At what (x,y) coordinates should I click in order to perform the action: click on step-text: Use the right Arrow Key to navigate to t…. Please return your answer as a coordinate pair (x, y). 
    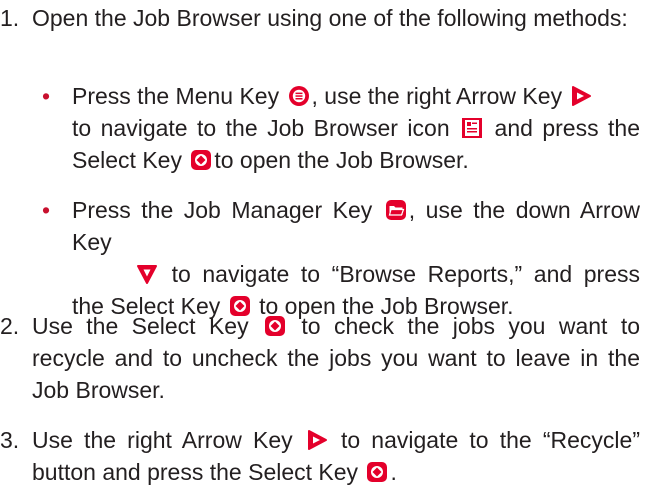
    Looking at the image, I should click on (336, 456).